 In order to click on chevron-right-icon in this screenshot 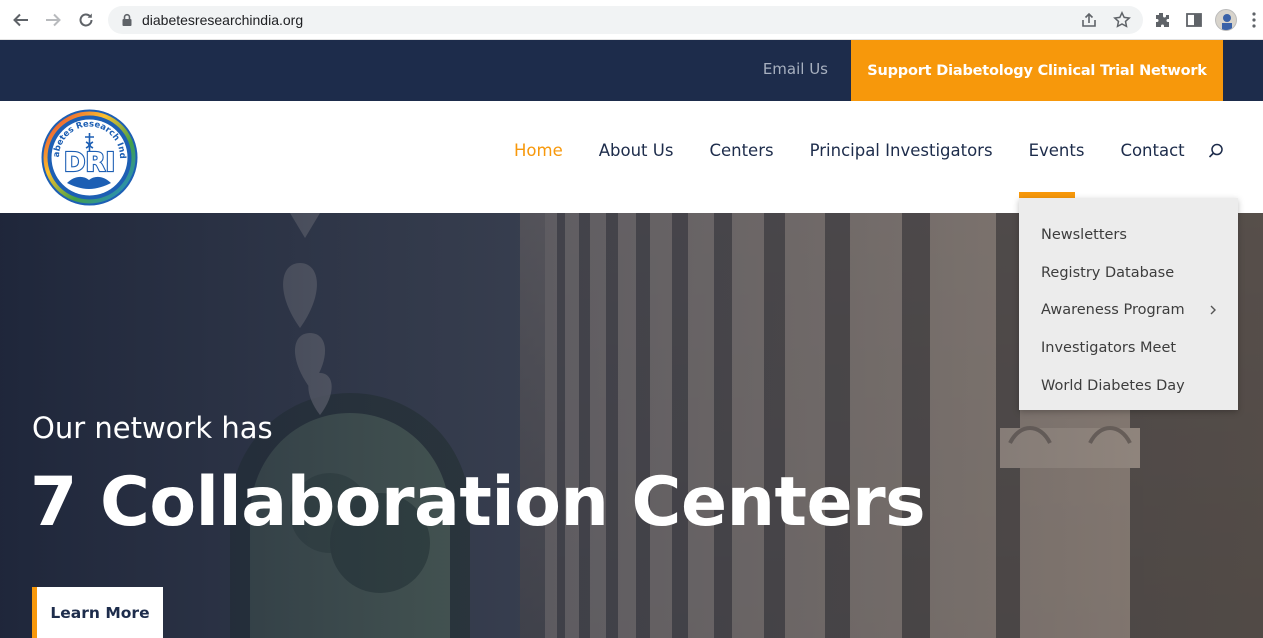, I will do `click(1213, 310)`.